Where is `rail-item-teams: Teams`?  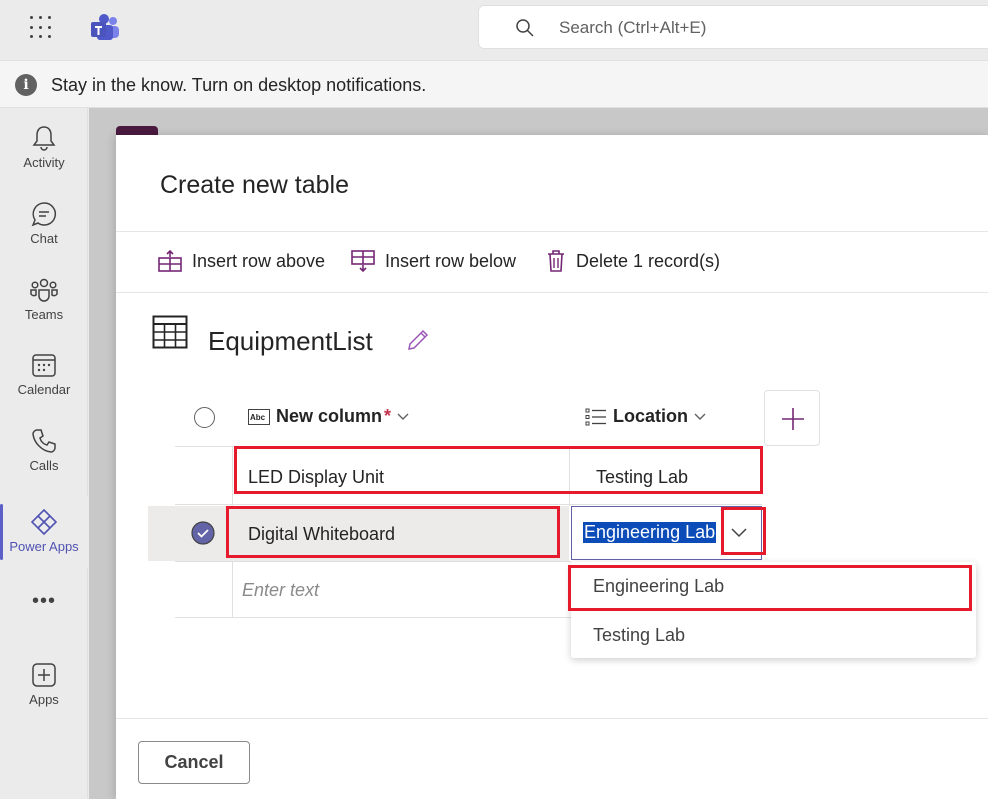 rail-item-teams: Teams is located at coordinates (44, 300).